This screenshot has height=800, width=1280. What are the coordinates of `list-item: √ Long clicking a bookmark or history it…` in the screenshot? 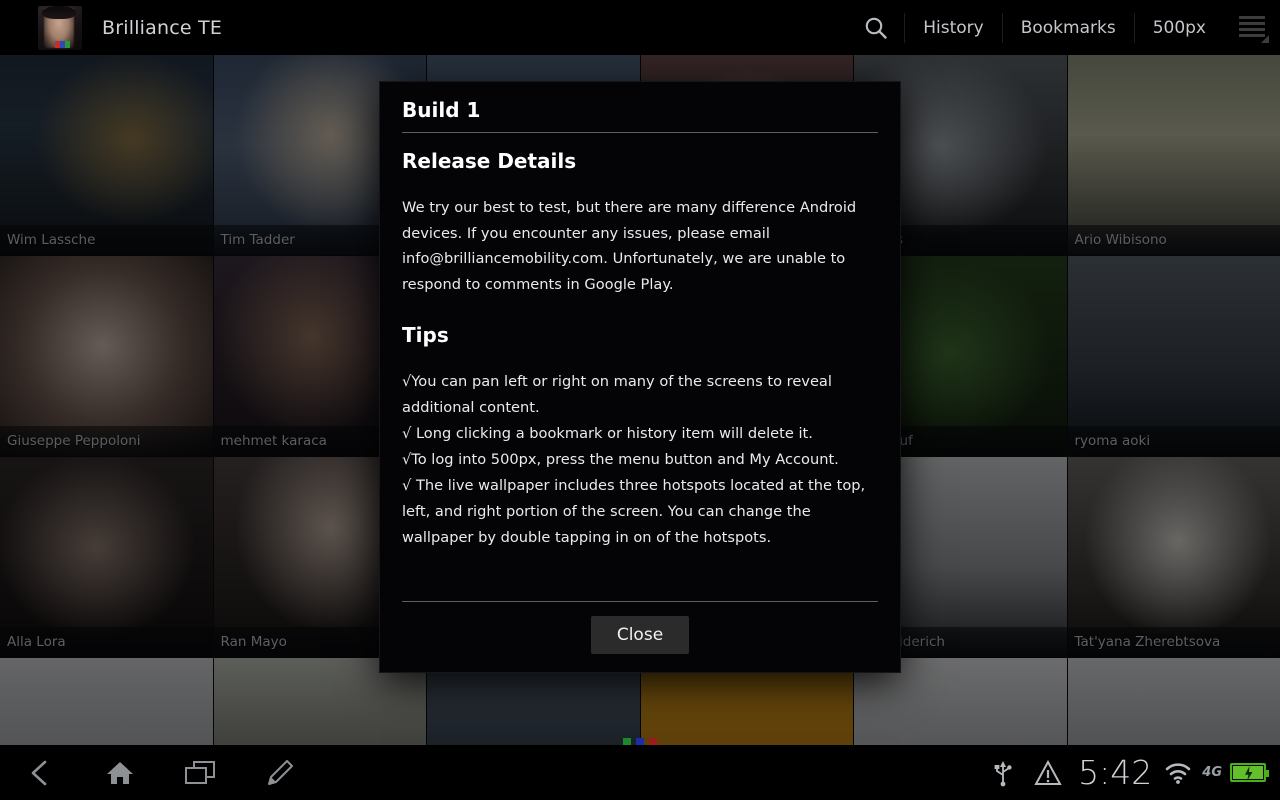 It's located at (607, 433).